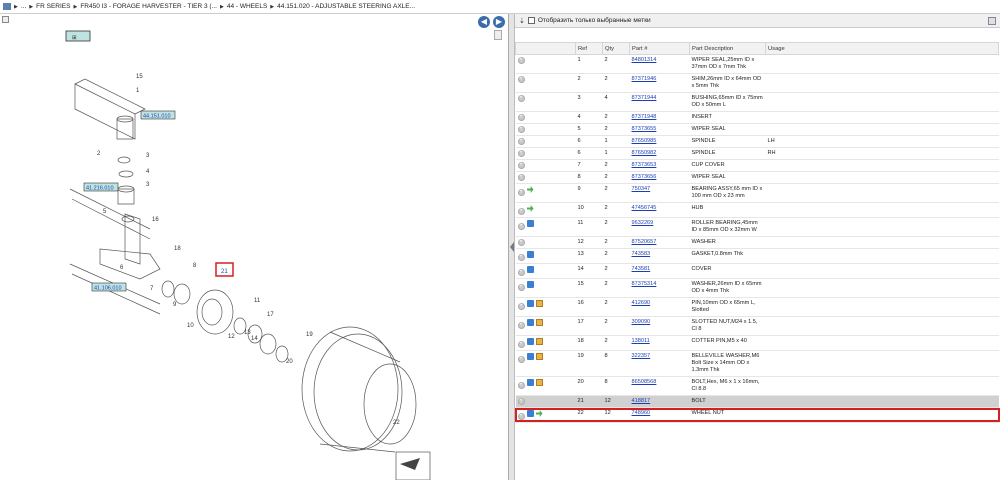  Describe the element at coordinates (589, 48) in the screenshot. I see `column-header: Ref` at that location.